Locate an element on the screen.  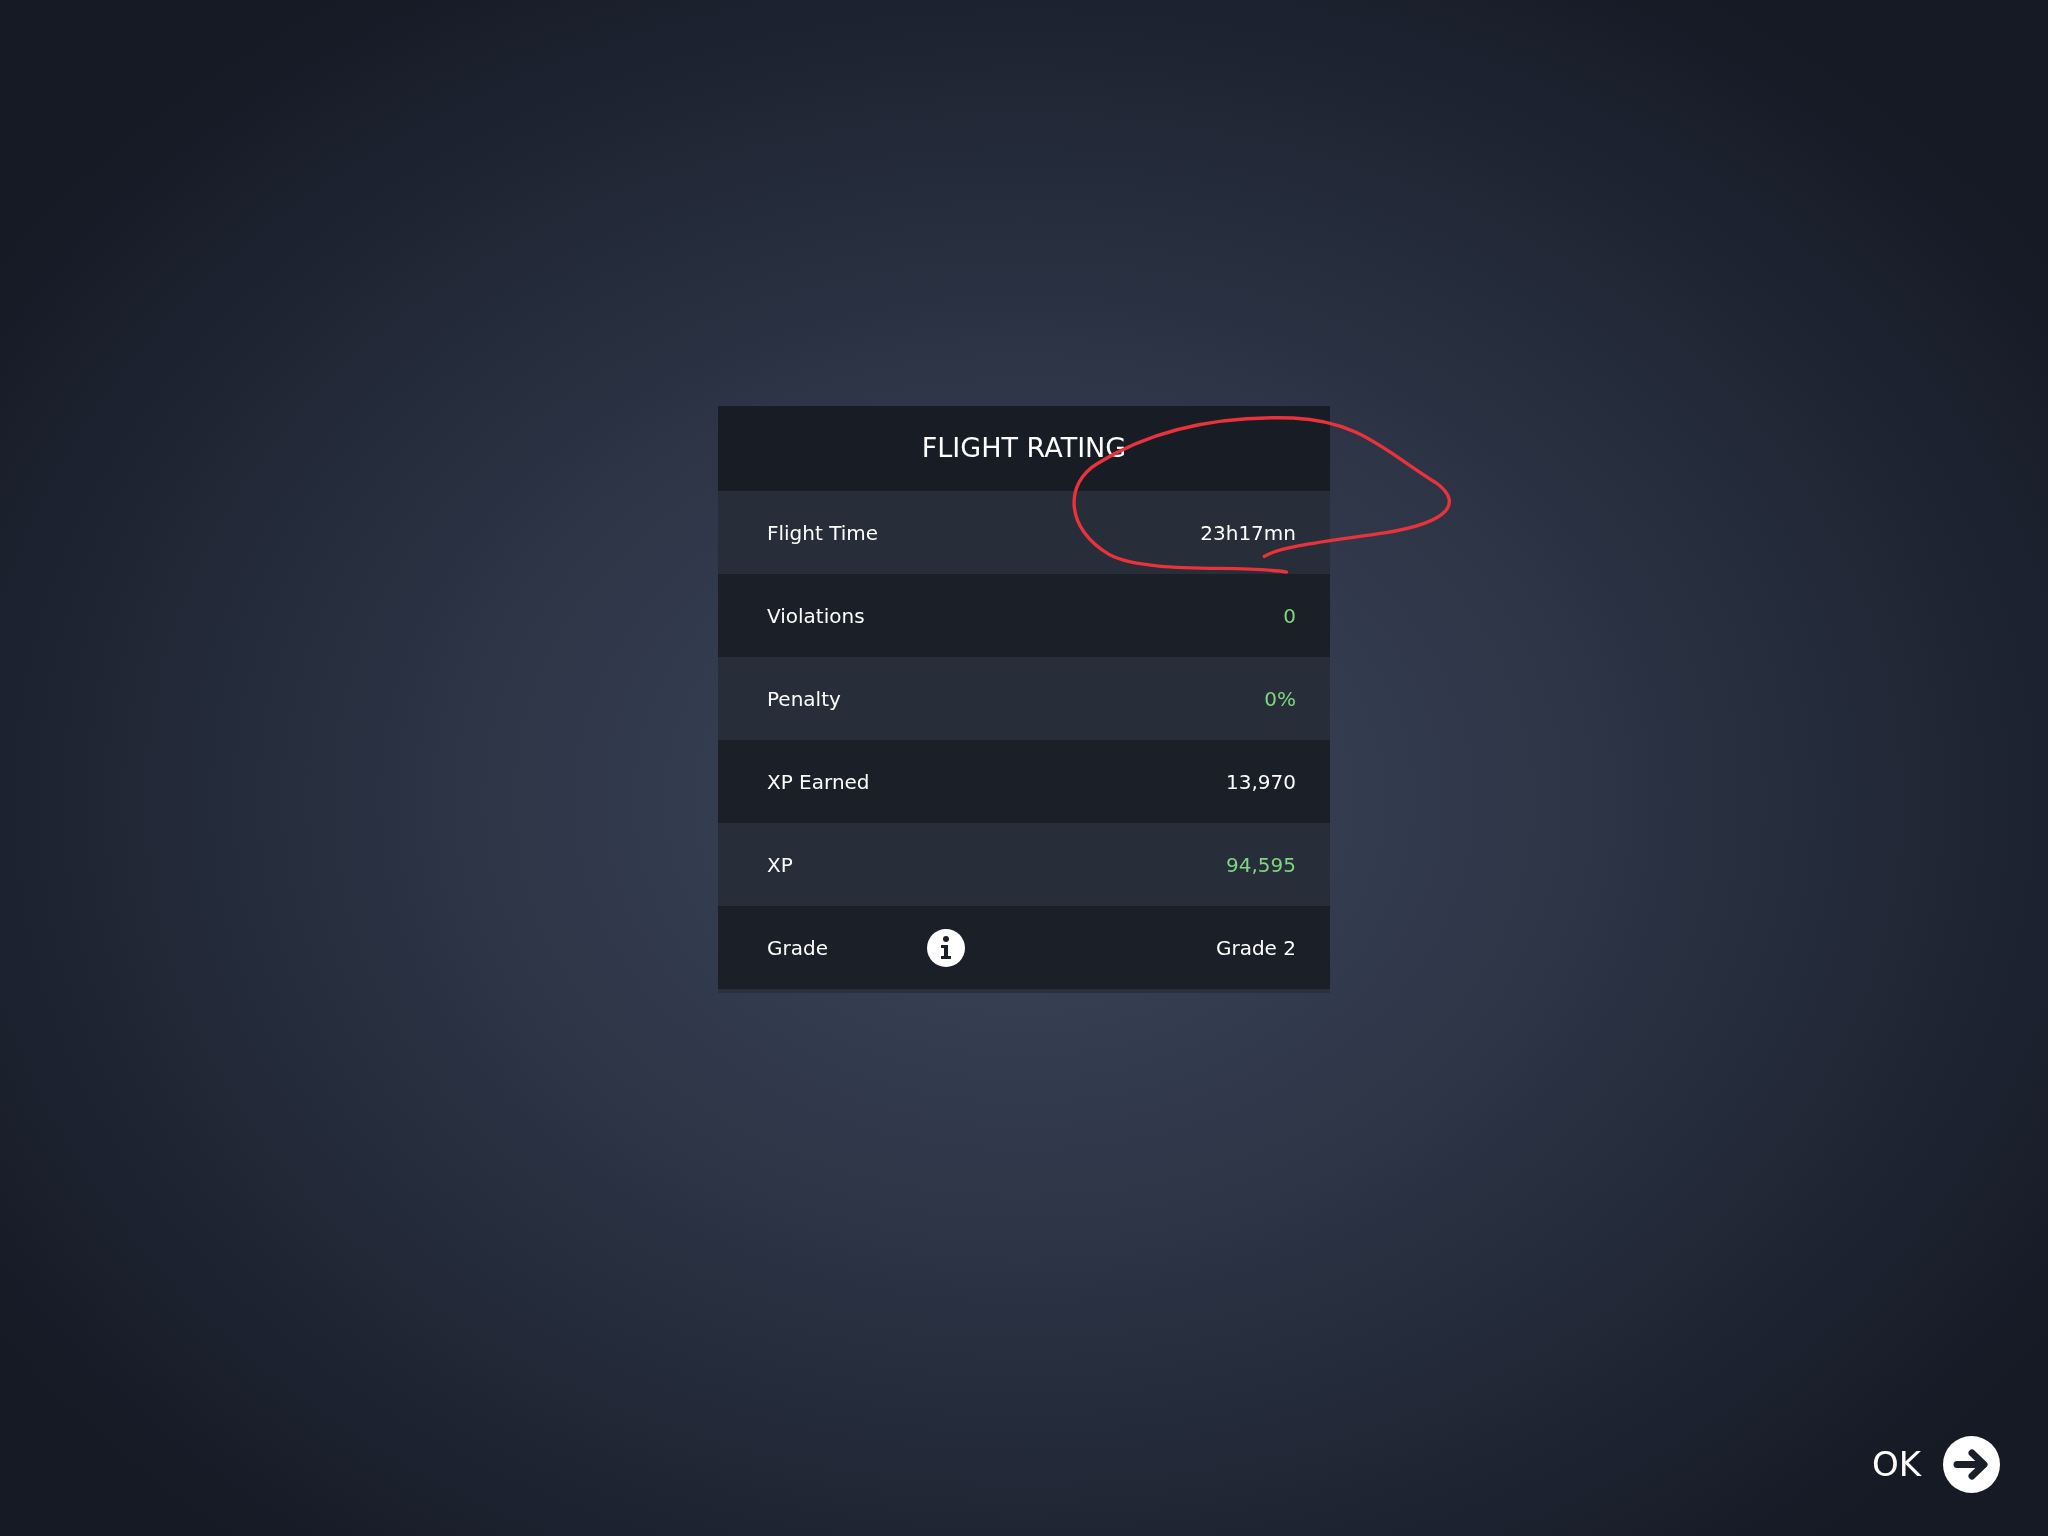
row-label: XP Earned is located at coordinates (819, 782).